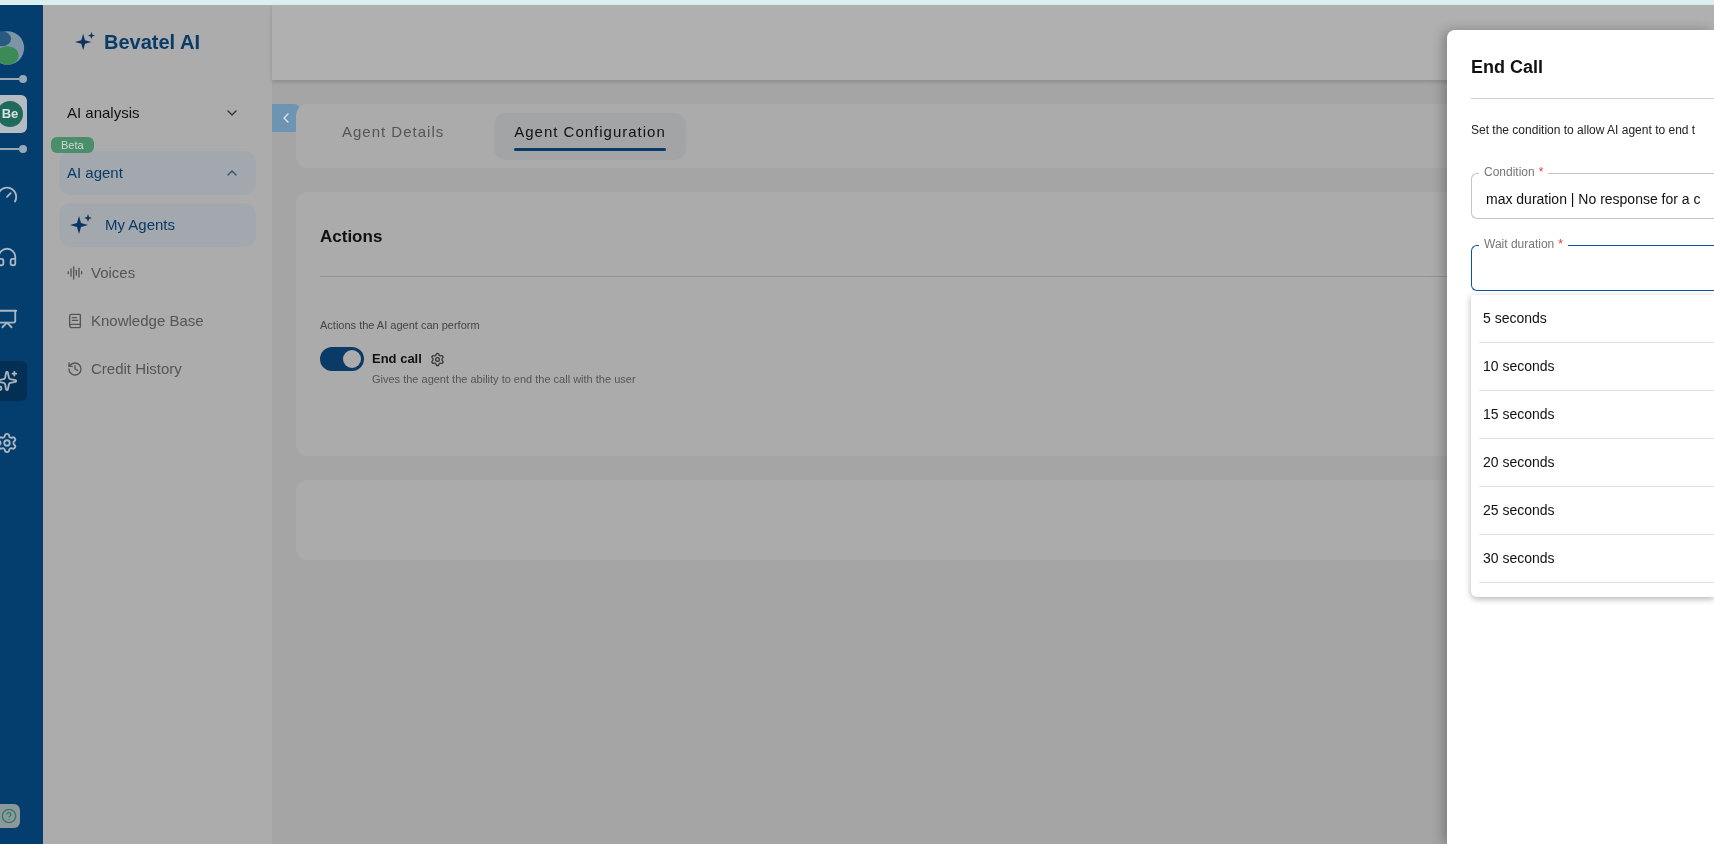 The height and width of the screenshot is (844, 1714). Describe the element at coordinates (75, 321) in the screenshot. I see `book-icon` at that location.